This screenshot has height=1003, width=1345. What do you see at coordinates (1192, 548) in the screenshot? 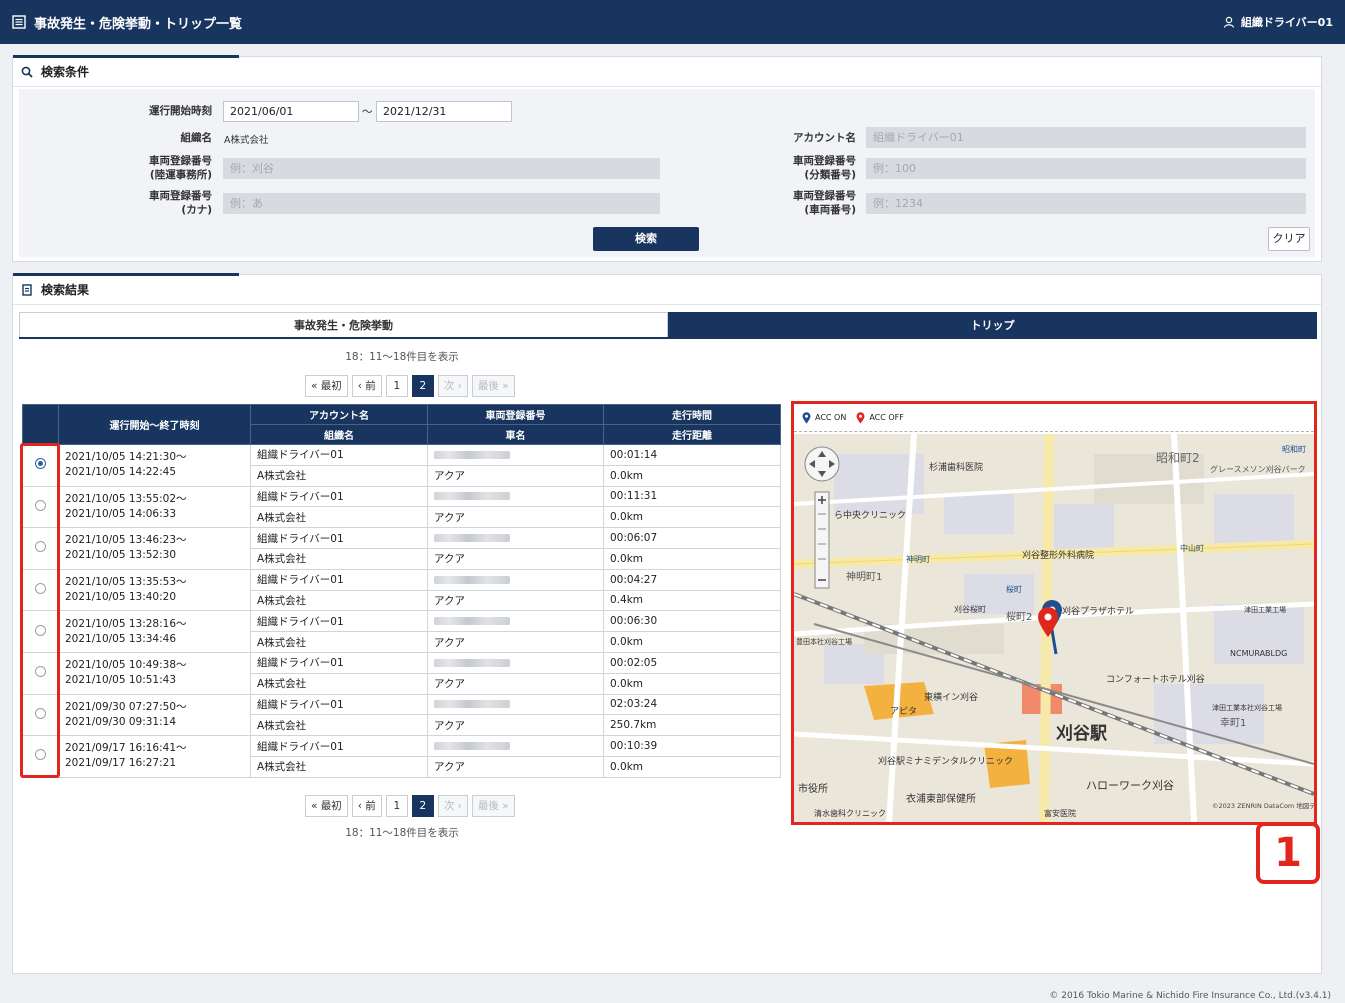
I see `map-label-nakayama: 中山町` at bounding box center [1192, 548].